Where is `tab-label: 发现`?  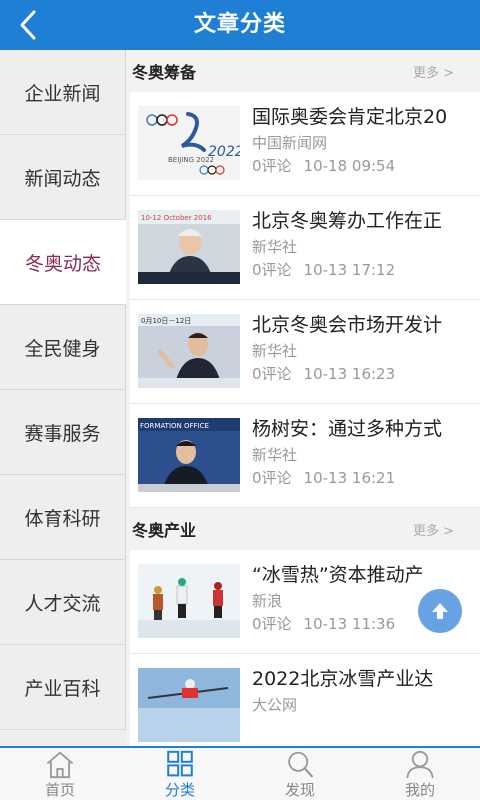 tab-label: 发现 is located at coordinates (299, 790).